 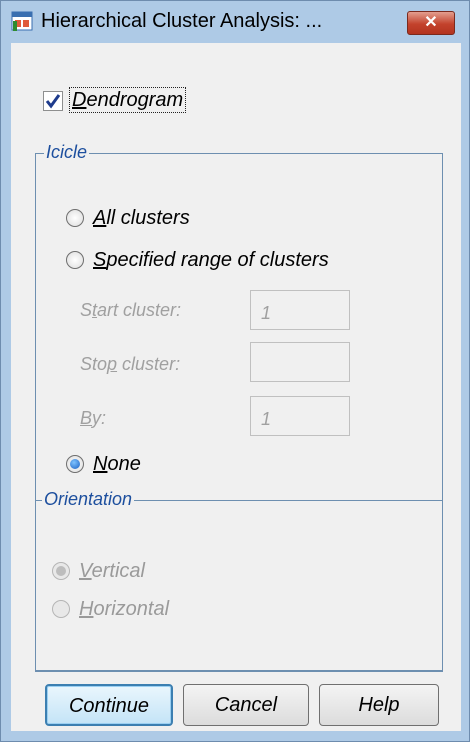 I want to click on stop-cluster-input, so click(x=300, y=362).